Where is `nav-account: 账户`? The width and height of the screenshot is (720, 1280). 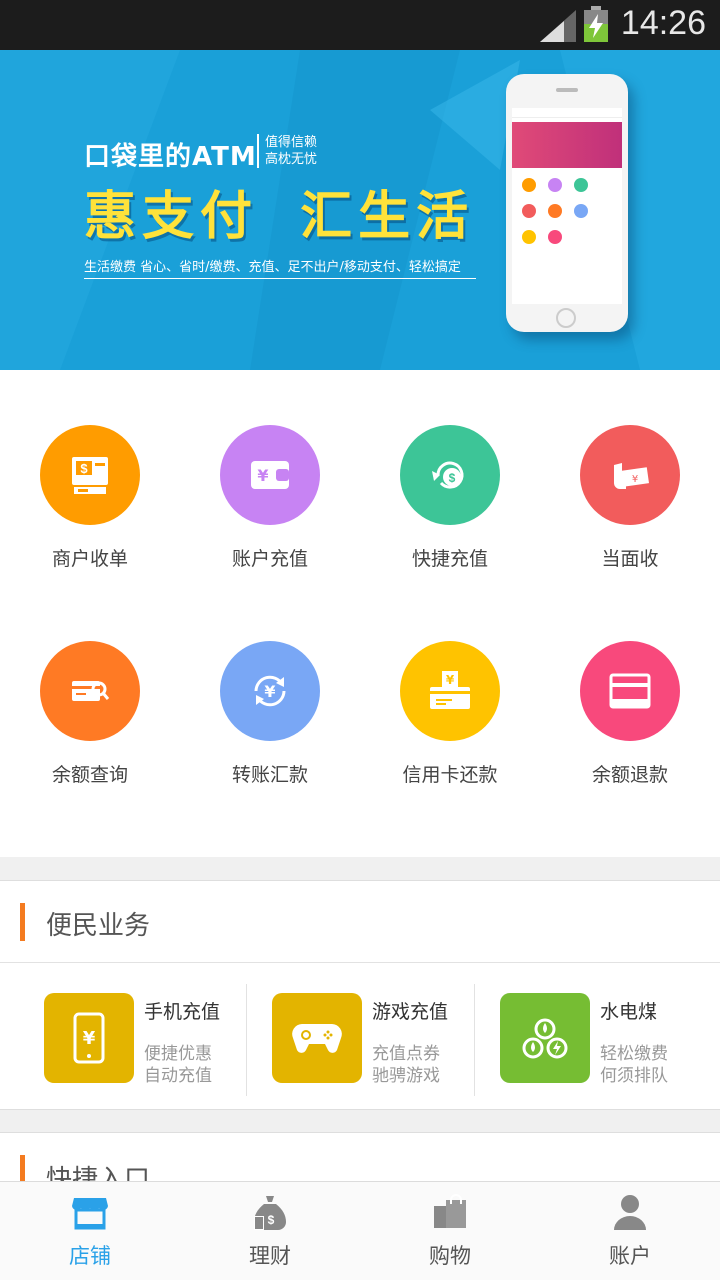 nav-account: 账户 is located at coordinates (630, 1231).